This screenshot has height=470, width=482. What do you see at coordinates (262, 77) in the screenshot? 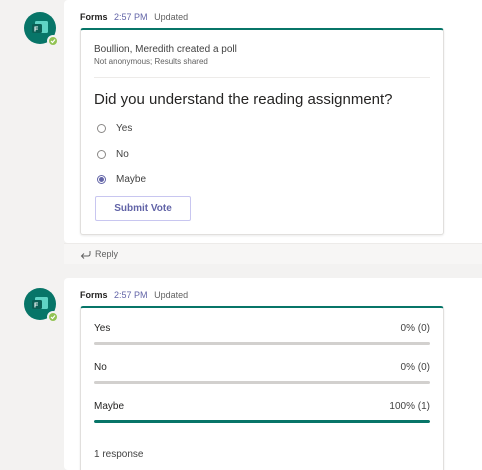
I see `divider` at bounding box center [262, 77].